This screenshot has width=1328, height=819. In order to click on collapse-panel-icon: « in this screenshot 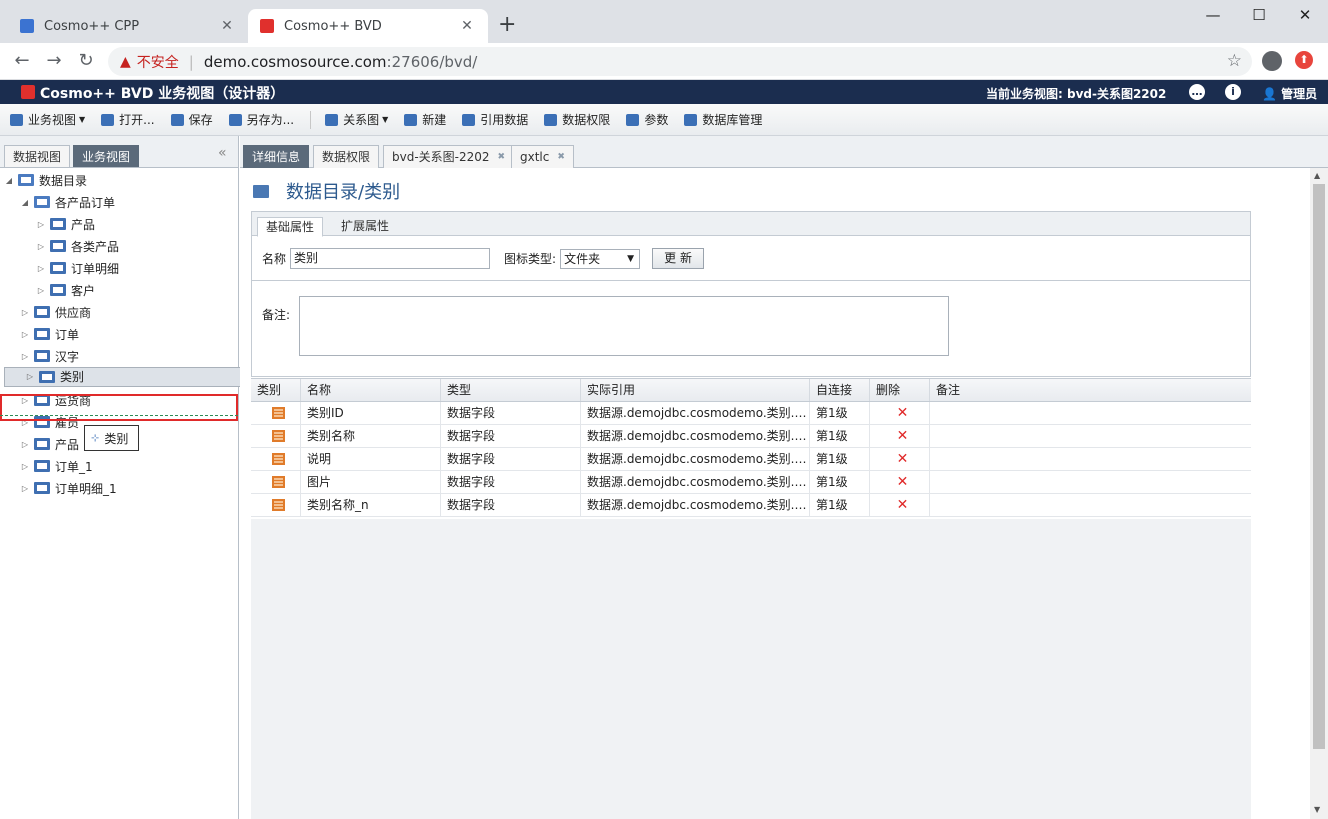, I will do `click(222, 153)`.